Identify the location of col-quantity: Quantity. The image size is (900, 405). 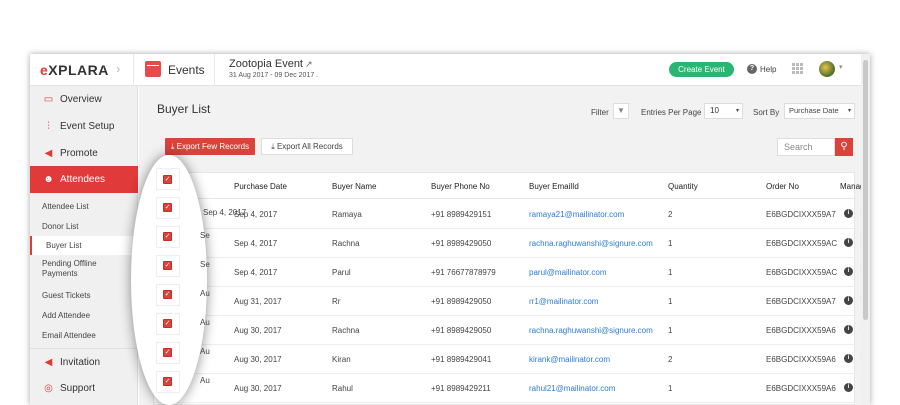
(683, 186).